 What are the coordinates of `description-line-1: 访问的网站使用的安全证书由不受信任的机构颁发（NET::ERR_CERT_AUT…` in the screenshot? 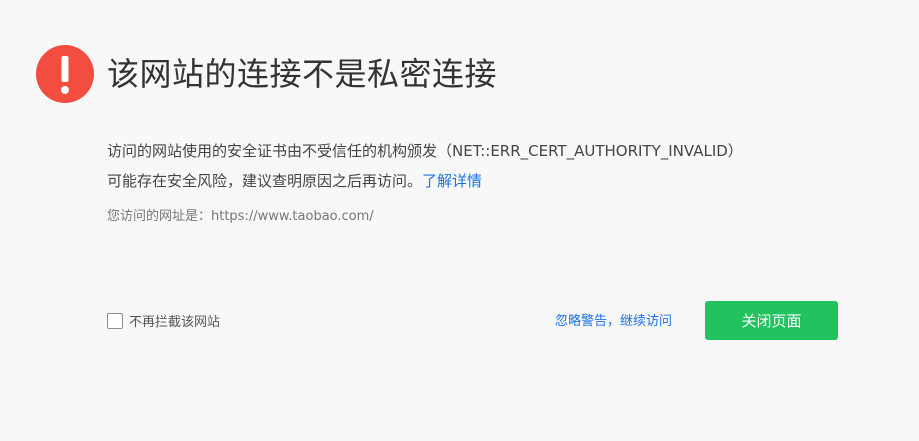 It's located at (425, 151).